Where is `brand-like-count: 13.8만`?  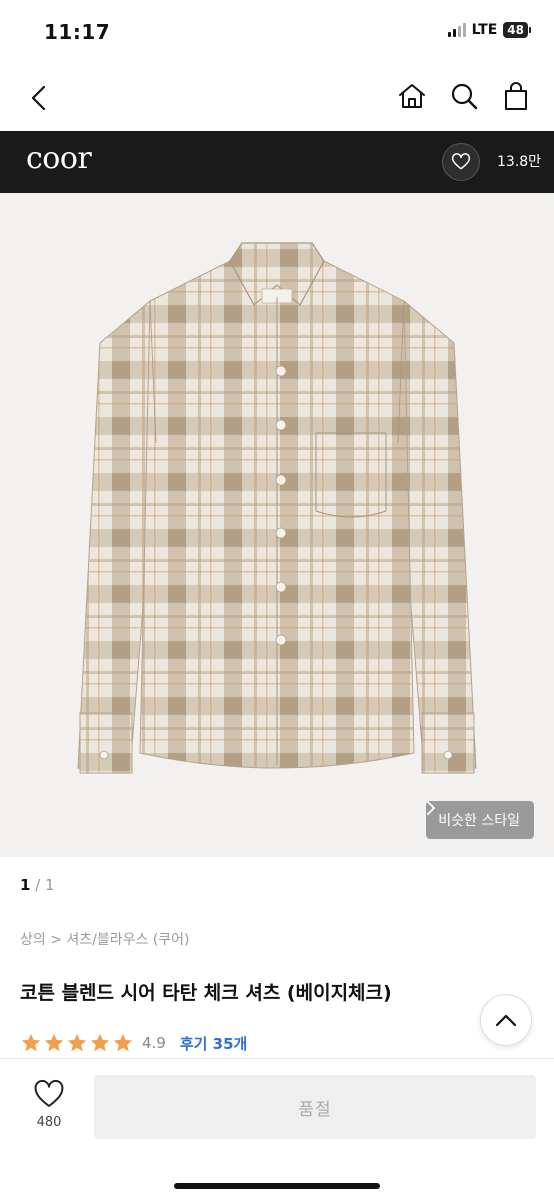
brand-like-count: 13.8만 is located at coordinates (519, 162).